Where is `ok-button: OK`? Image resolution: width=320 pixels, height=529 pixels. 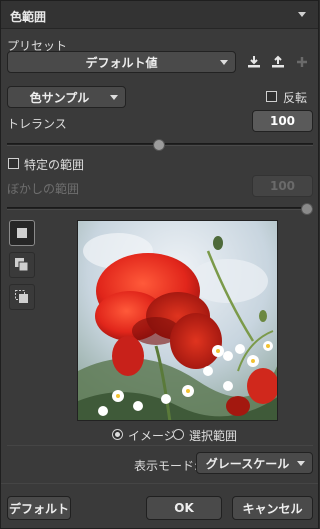
ok-button: OK is located at coordinates (184, 508).